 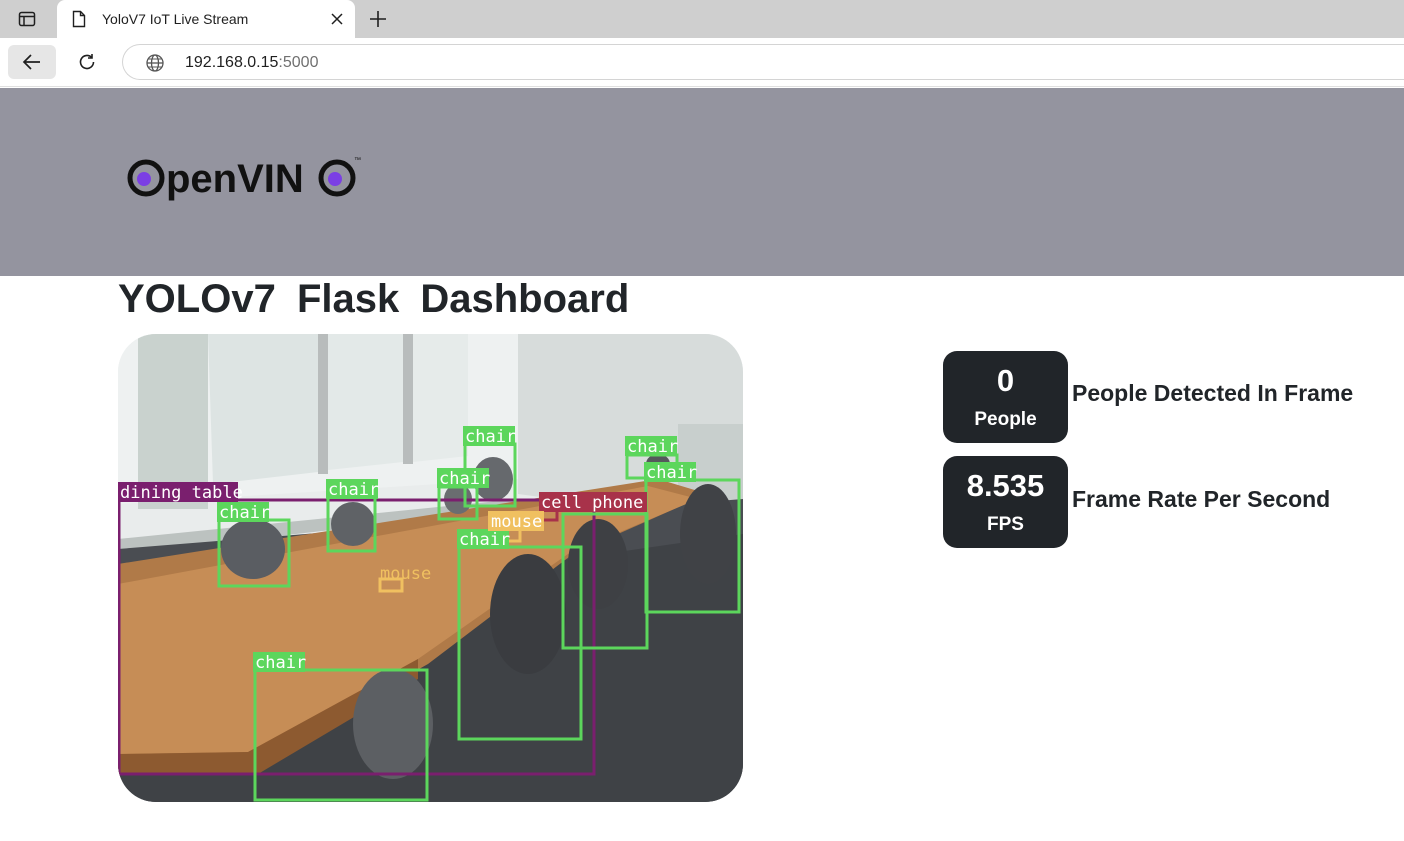 What do you see at coordinates (298, 62) in the screenshot?
I see `url-port: :5000` at bounding box center [298, 62].